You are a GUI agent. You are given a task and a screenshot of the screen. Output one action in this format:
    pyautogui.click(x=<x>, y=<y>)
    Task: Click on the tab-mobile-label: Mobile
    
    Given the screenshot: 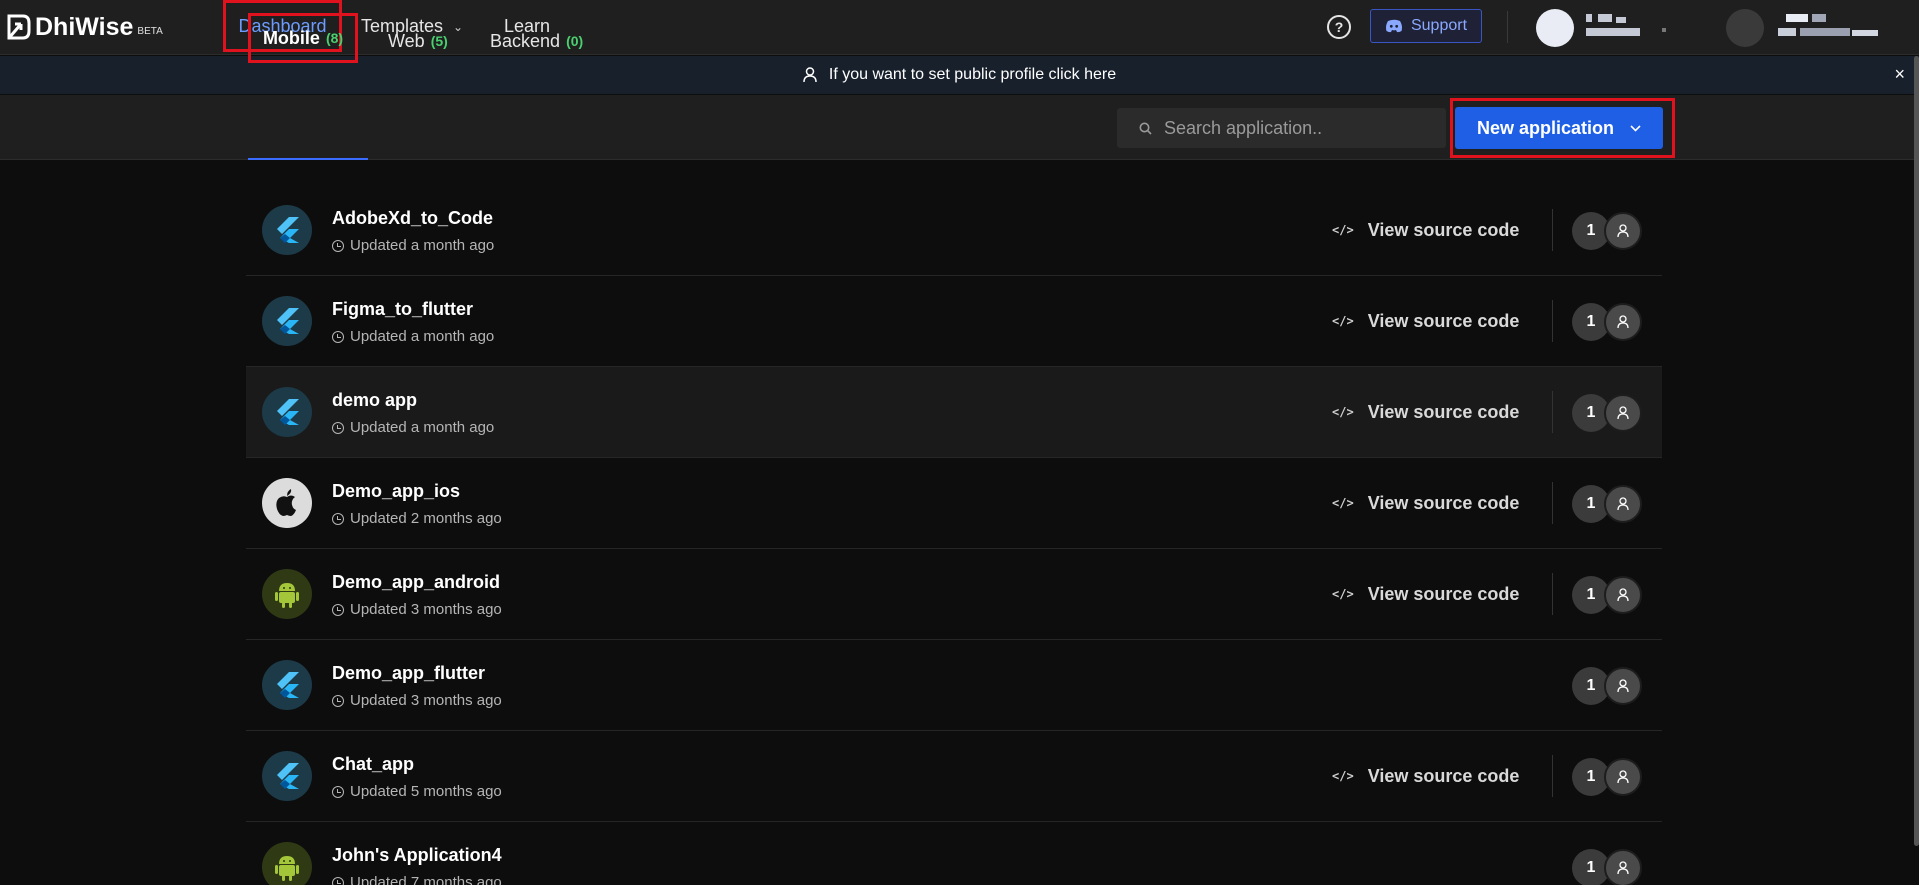 What is the action you would take?
    pyautogui.click(x=291, y=37)
    